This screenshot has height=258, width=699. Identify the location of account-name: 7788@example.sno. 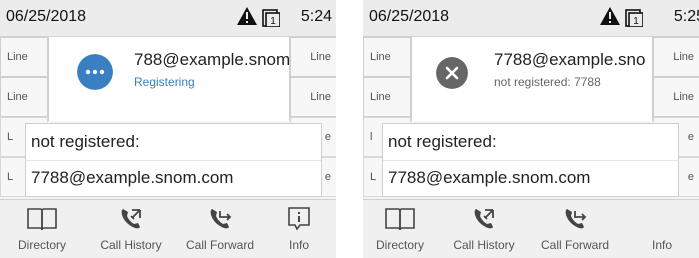
(570, 59).